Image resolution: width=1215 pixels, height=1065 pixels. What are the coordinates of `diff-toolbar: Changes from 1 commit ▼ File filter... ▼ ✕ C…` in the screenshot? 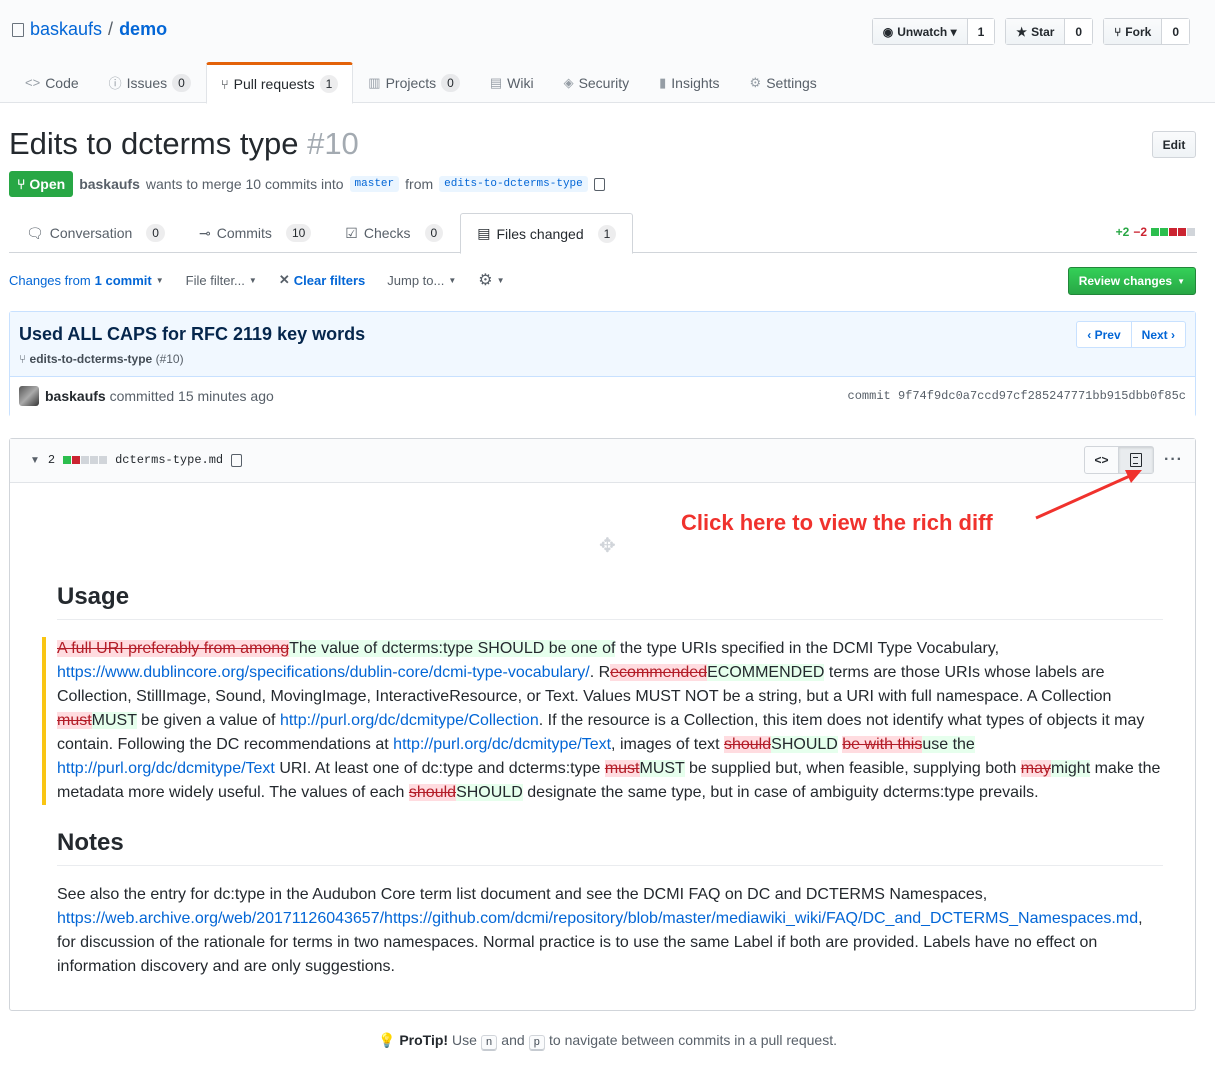 It's located at (268, 280).